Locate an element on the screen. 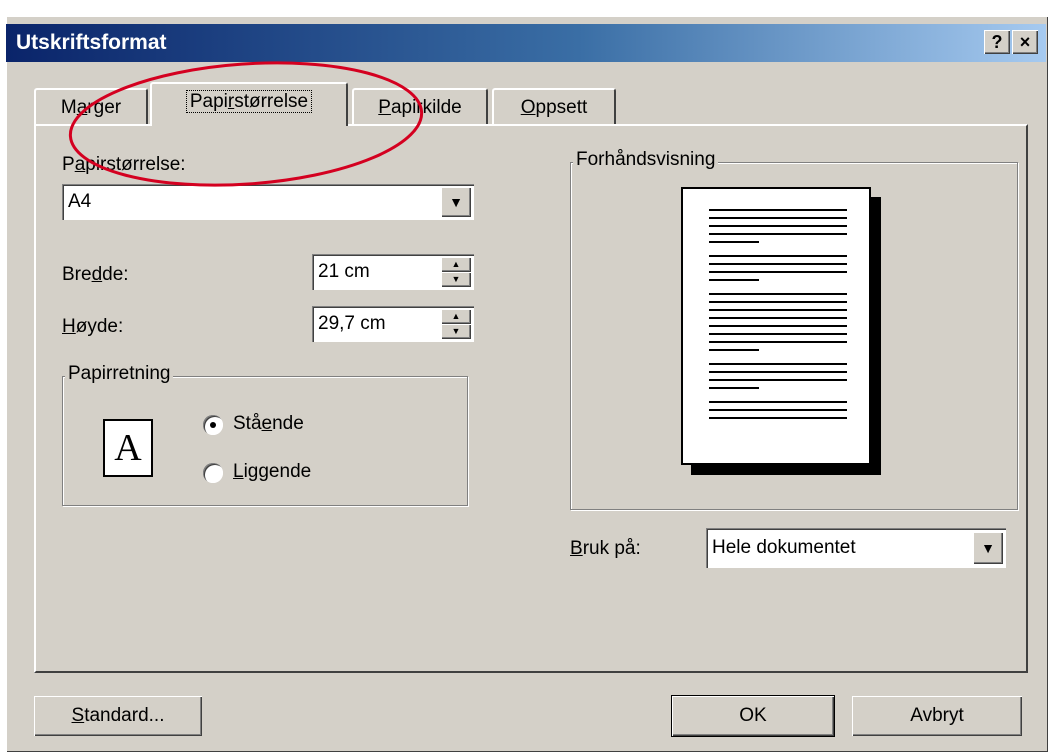  page-preview is located at coordinates (776, 326).